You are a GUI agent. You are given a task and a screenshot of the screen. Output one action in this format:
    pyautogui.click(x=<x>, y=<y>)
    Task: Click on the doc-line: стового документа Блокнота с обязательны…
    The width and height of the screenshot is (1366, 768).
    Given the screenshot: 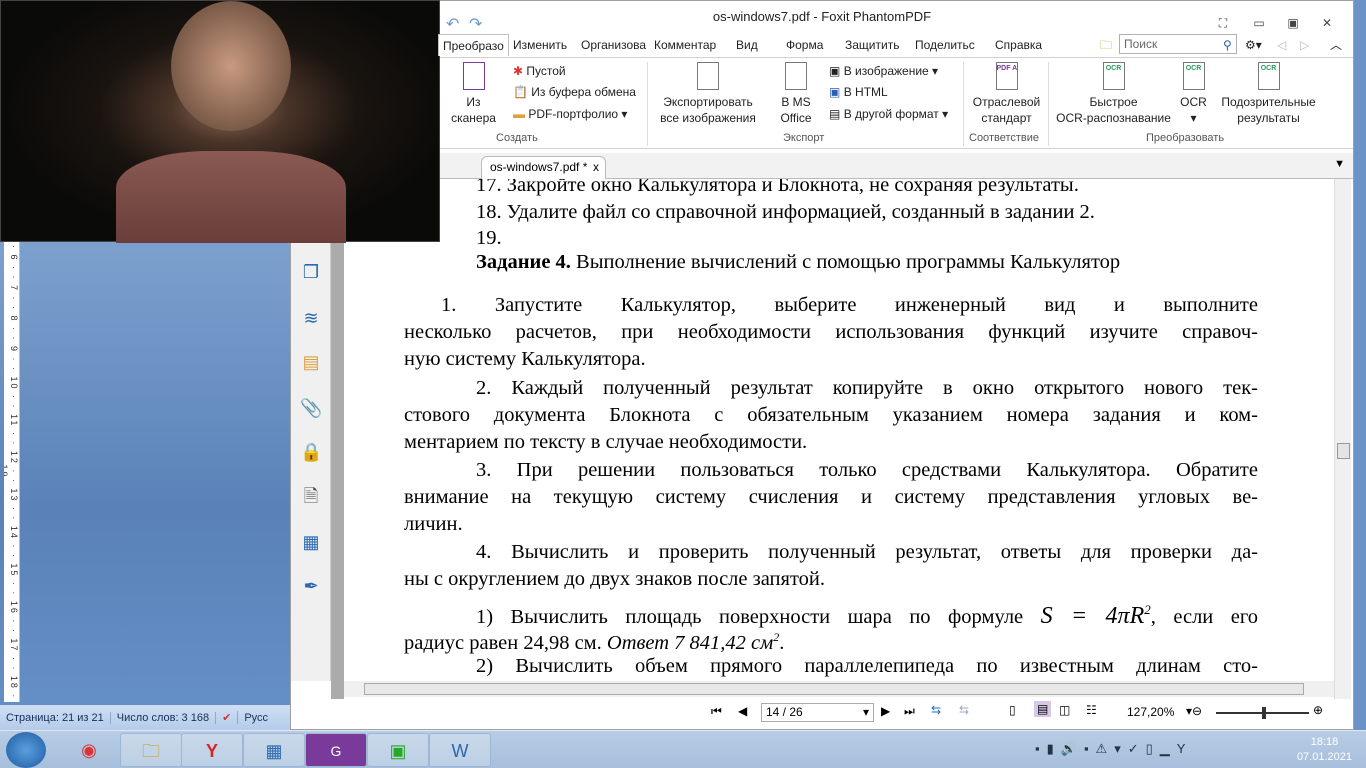 What is the action you would take?
    pyautogui.click(x=831, y=415)
    